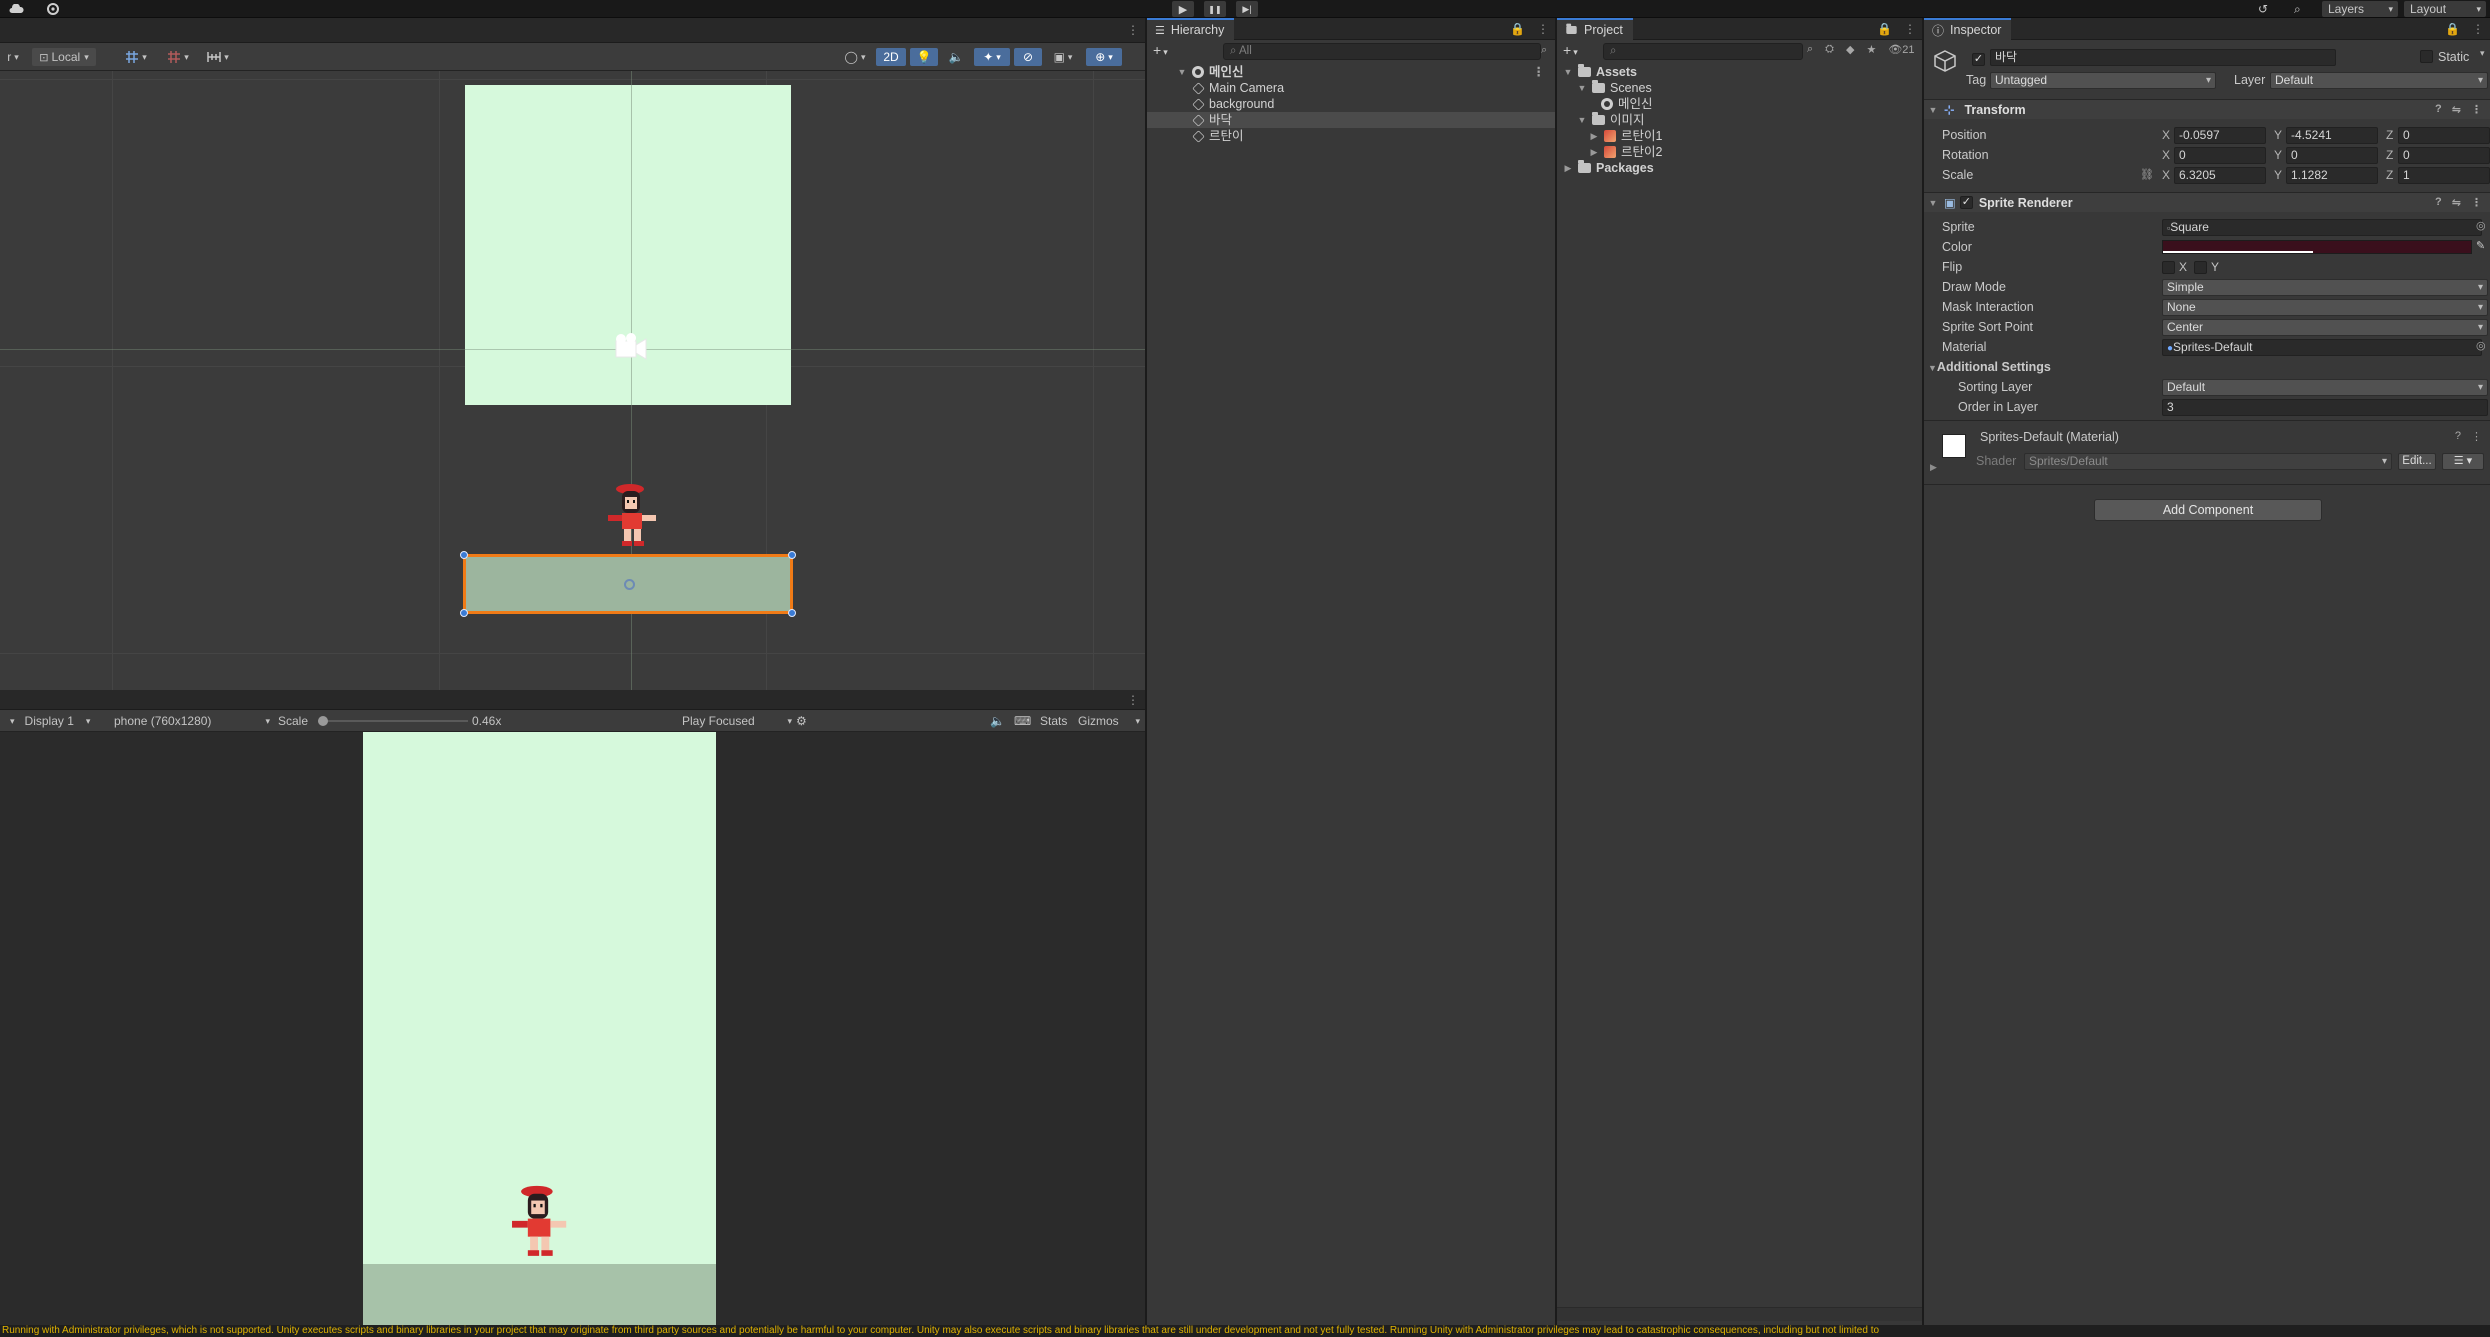 The height and width of the screenshot is (1337, 2490). Describe the element at coordinates (1595, 29) in the screenshot. I see `tab-project: Project` at that location.